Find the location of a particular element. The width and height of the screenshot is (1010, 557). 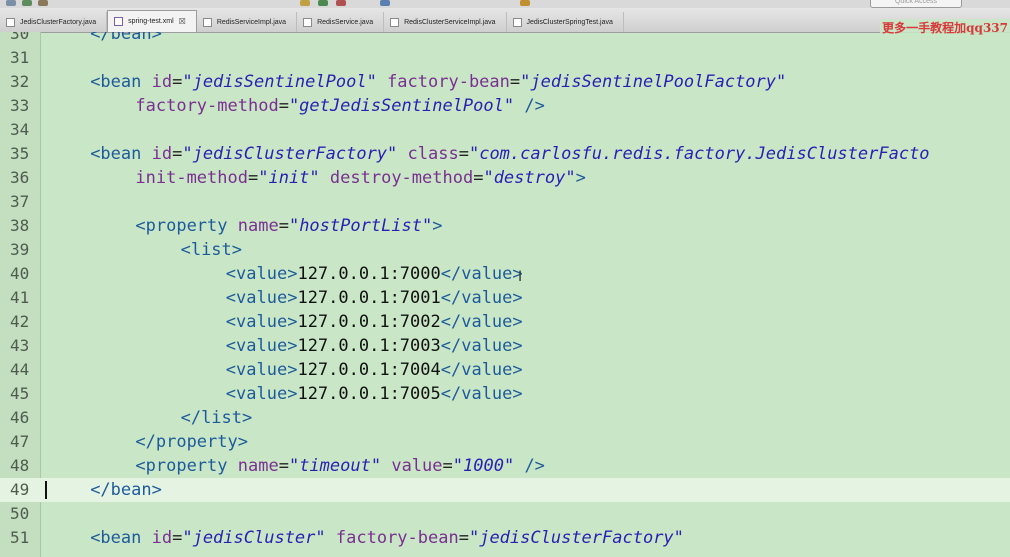

code-line: 43 <value>127.0.0.1:7003</value> is located at coordinates (505, 346).